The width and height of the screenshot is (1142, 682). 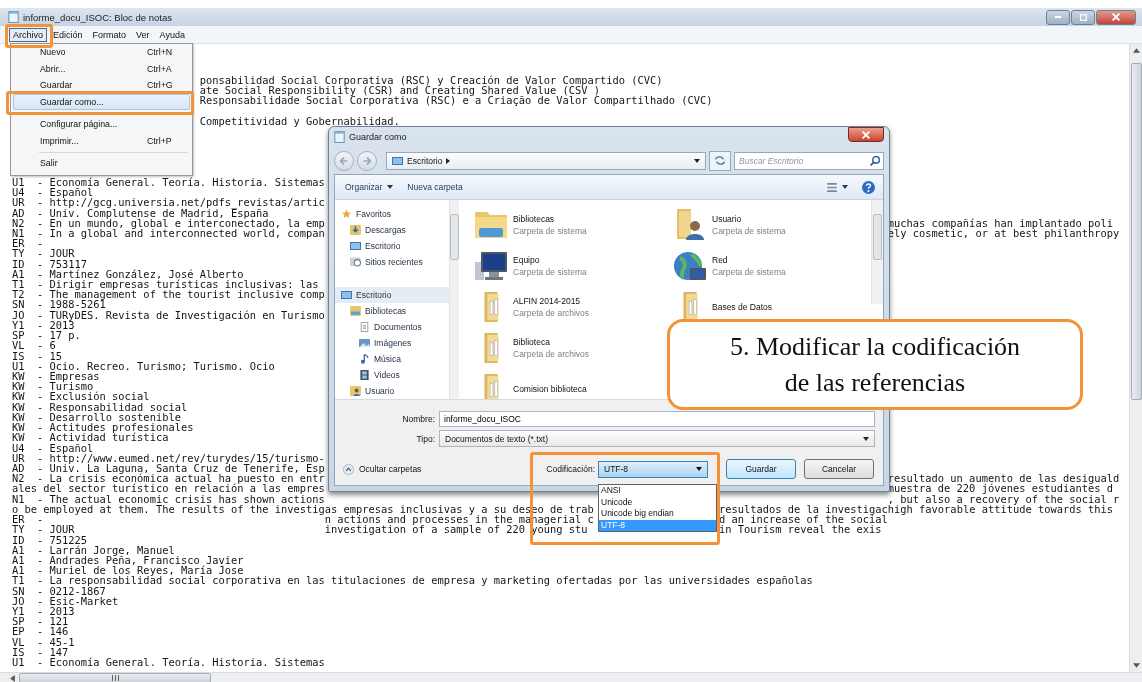 What do you see at coordinates (425, 438) in the screenshot?
I see `field-label: Tipo:` at bounding box center [425, 438].